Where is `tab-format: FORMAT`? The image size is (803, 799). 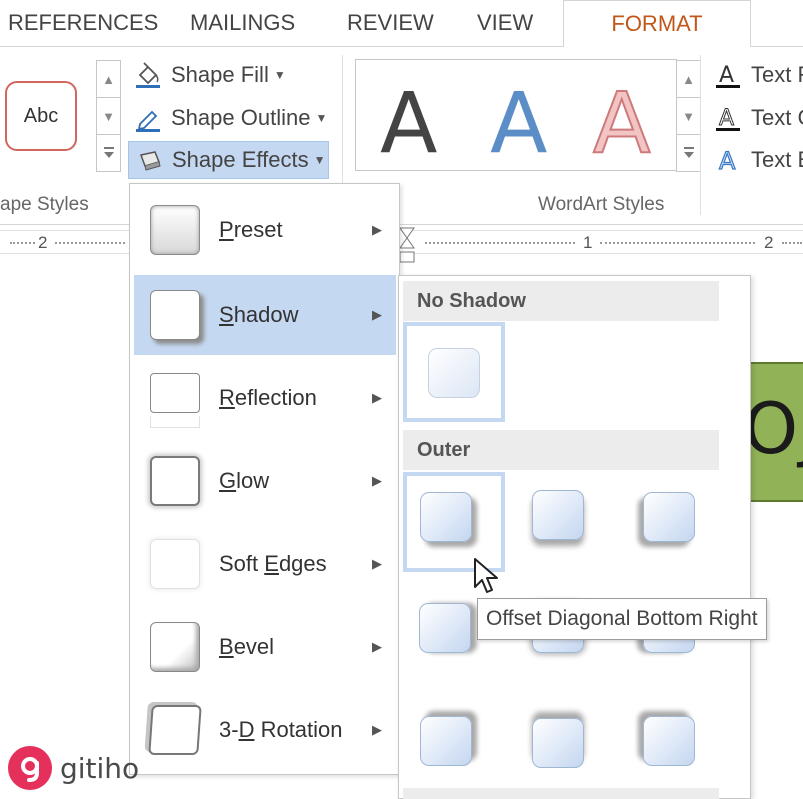
tab-format: FORMAT is located at coordinates (657, 24).